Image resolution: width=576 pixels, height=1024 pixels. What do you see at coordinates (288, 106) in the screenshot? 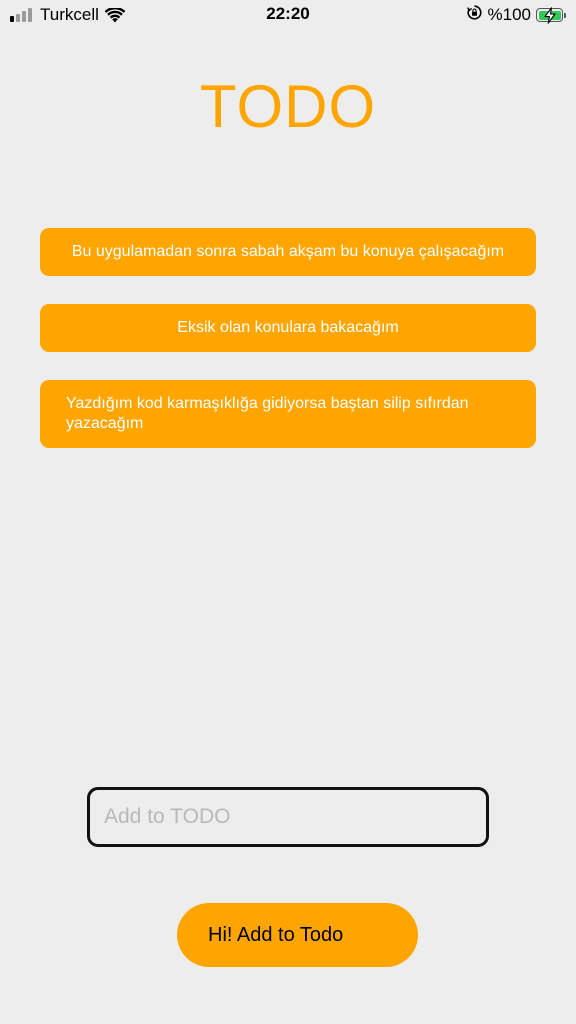
I see `page-title: TODO` at bounding box center [288, 106].